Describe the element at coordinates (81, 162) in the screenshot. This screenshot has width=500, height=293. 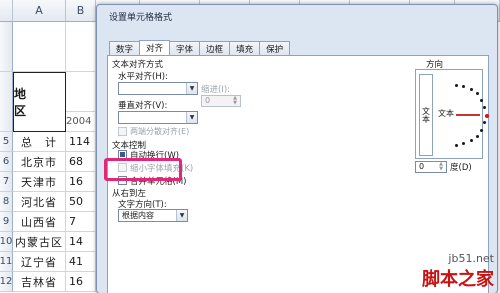
I see `value-cell: 68` at that location.